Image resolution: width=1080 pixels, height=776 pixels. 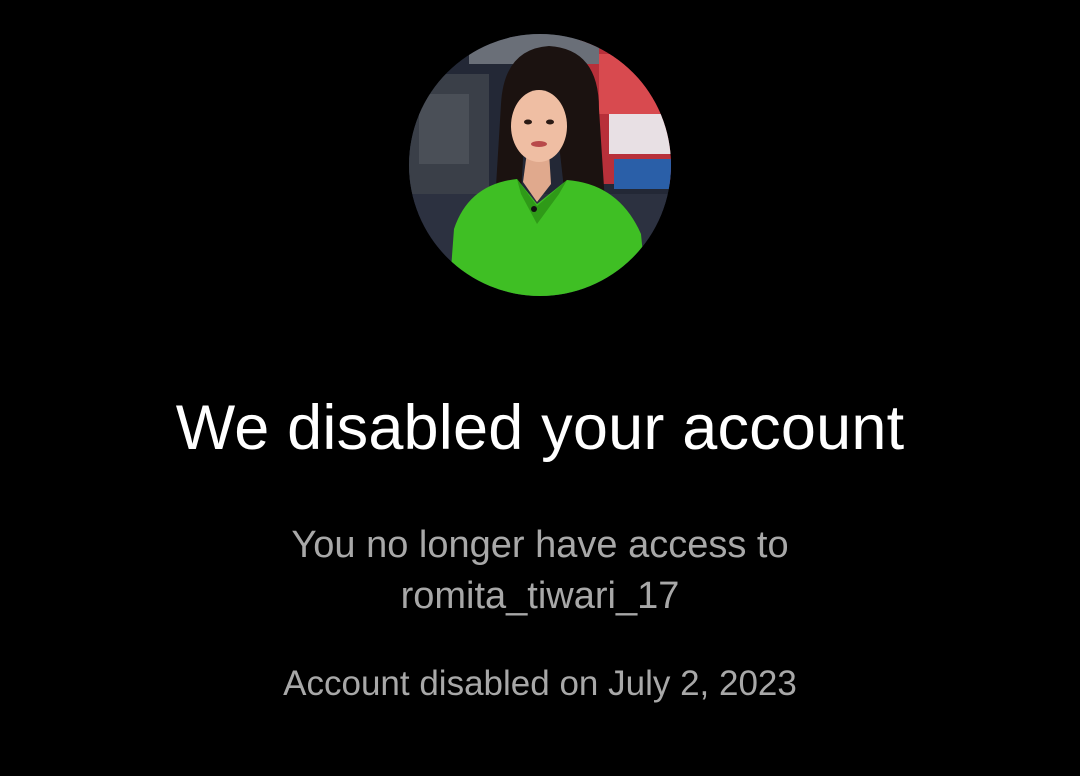 What do you see at coordinates (540, 428) in the screenshot?
I see `page-title: We disabled your account` at bounding box center [540, 428].